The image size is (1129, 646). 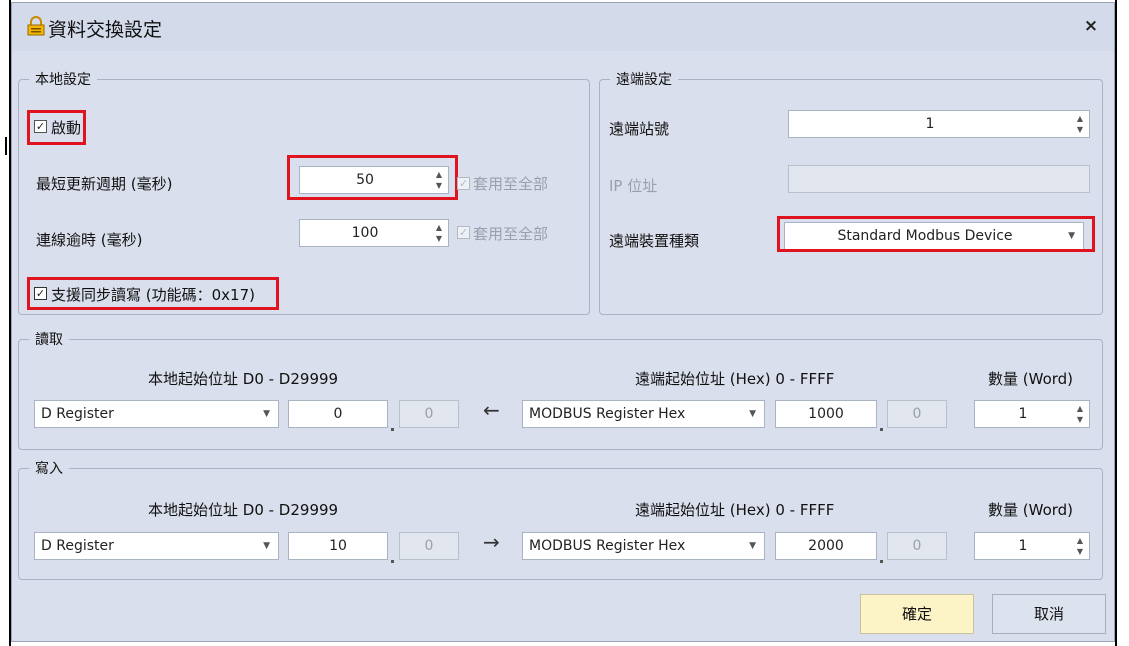 What do you see at coordinates (372, 177) in the screenshot?
I see `update-cycle-highlight` at bounding box center [372, 177].